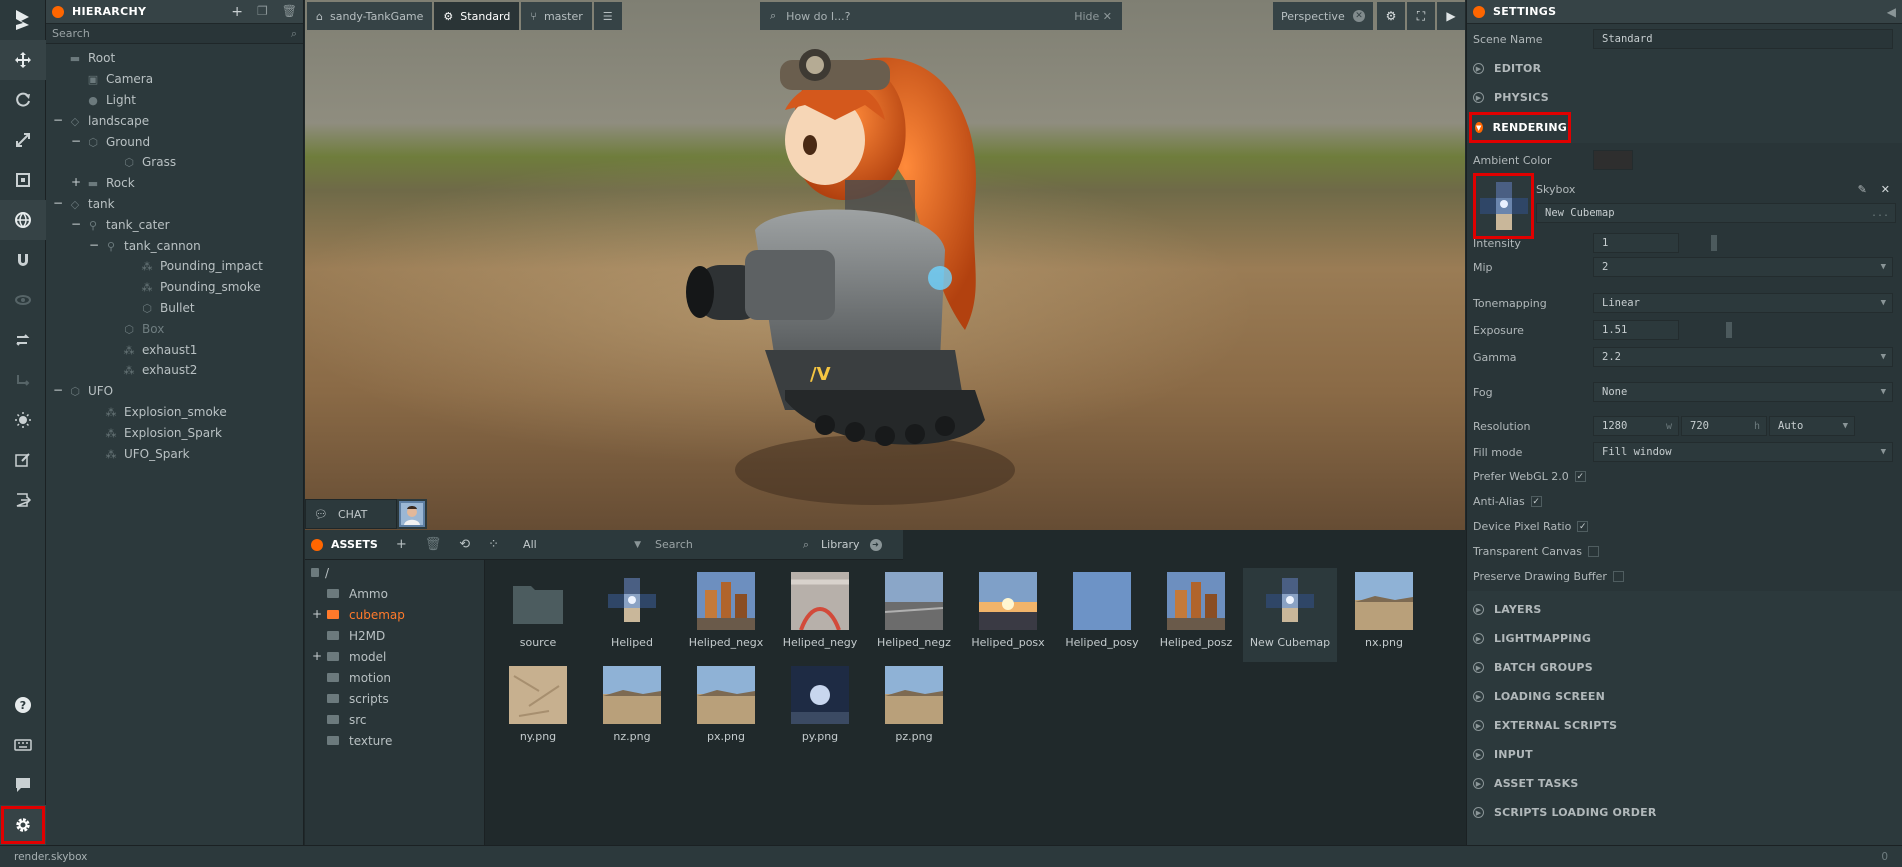 The width and height of the screenshot is (1902, 867). I want to click on how-do-i-search: ⌕ How do I...? Hide ✕, so click(941, 16).